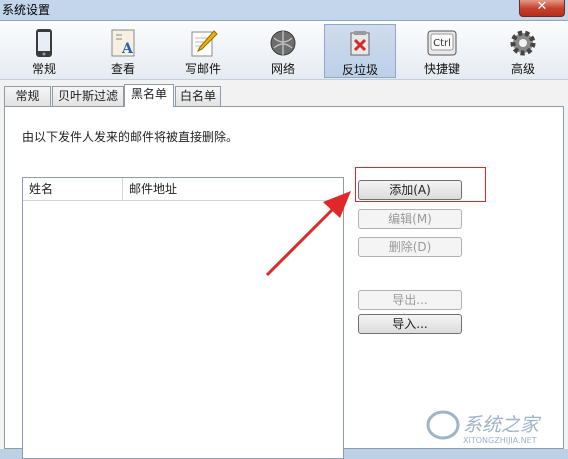 This screenshot has width=568, height=459. What do you see at coordinates (441, 69) in the screenshot?
I see `toolbar-shortcuts-label: 快捷键` at bounding box center [441, 69].